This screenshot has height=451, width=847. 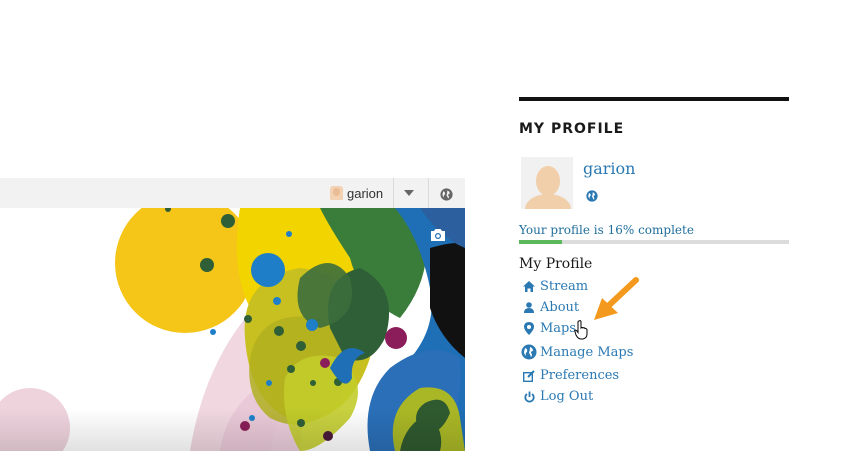 I want to click on menu-item-preferences: Preferences, so click(x=654, y=375).